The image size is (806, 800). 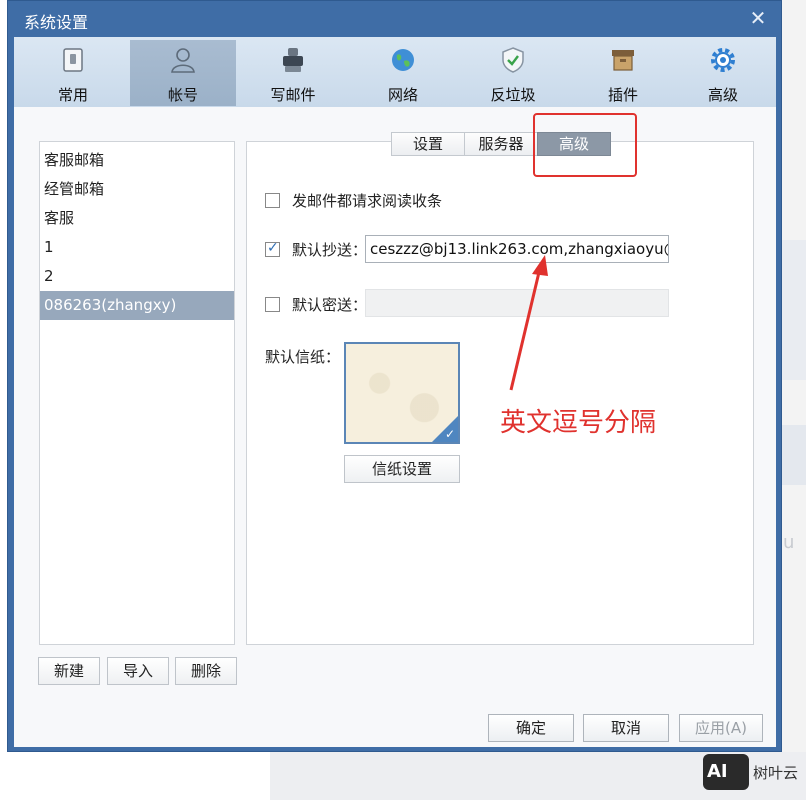 What do you see at coordinates (776, 773) in the screenshot?
I see `watermark-name: 树叶云` at bounding box center [776, 773].